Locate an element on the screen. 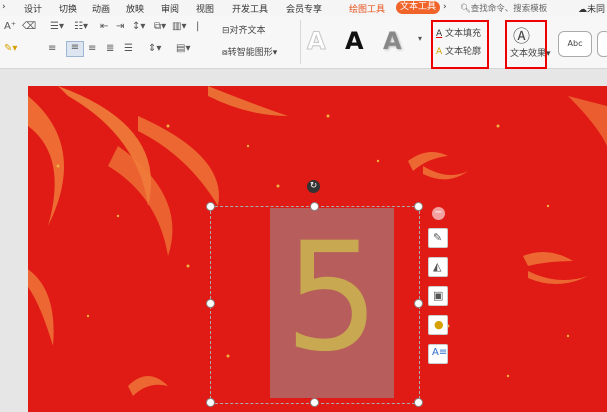  menu-developer: 开发工具 is located at coordinates (250, 8).